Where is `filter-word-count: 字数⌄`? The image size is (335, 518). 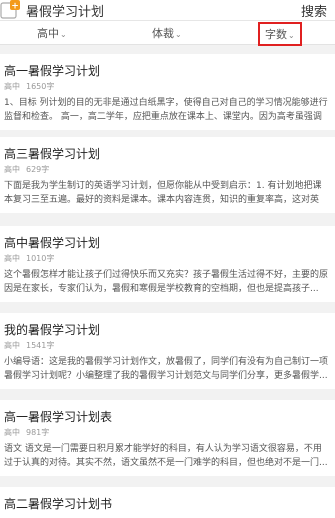
filter-word-count: 字数⌄ is located at coordinates (280, 34).